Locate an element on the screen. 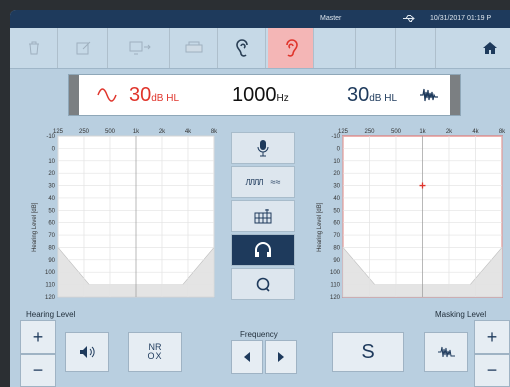 The image size is (510, 387). no-response-button: NR OX is located at coordinates (155, 352).